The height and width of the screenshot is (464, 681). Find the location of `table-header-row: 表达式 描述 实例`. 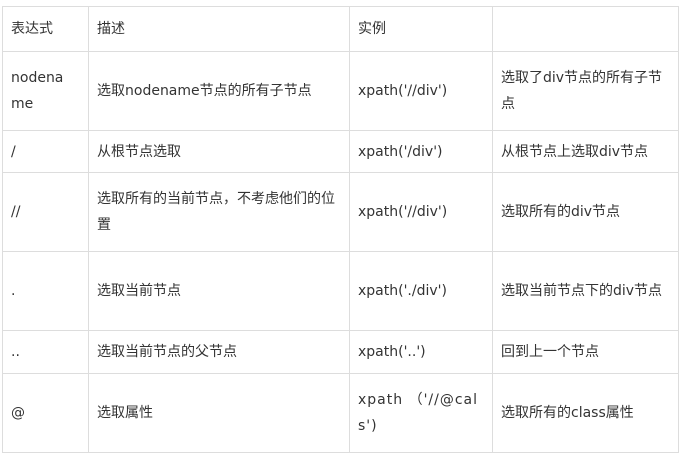

table-header-row: 表达式 描述 实例 is located at coordinates (340, 29).